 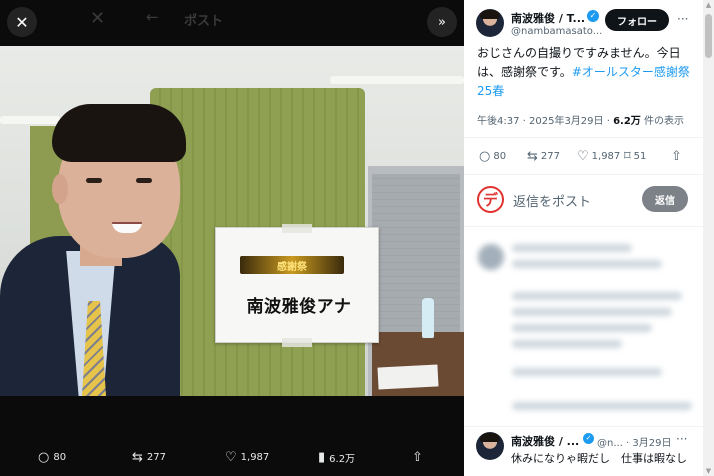 I want to click on views-icon: ▮, so click(x=322, y=457).